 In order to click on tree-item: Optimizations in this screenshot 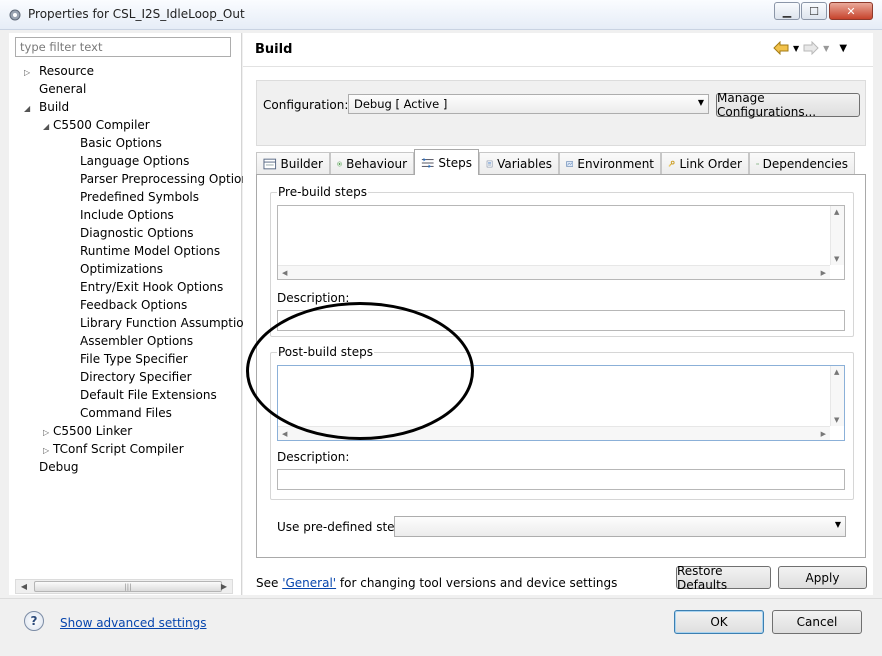, I will do `click(112, 269)`.